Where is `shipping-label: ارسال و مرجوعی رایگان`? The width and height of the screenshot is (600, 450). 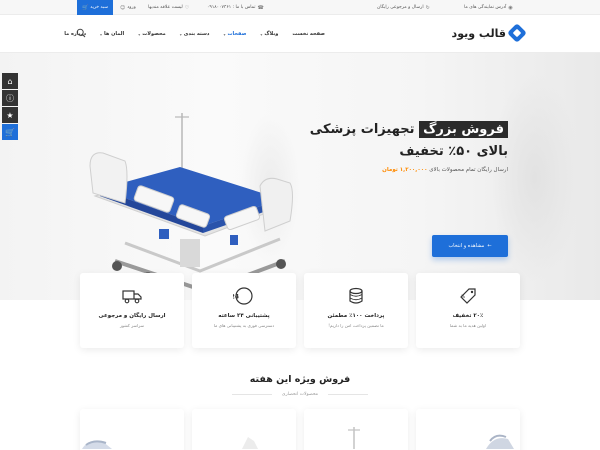
shipping-label: ارسال و مرجوعی رایگان is located at coordinates (400, 7).